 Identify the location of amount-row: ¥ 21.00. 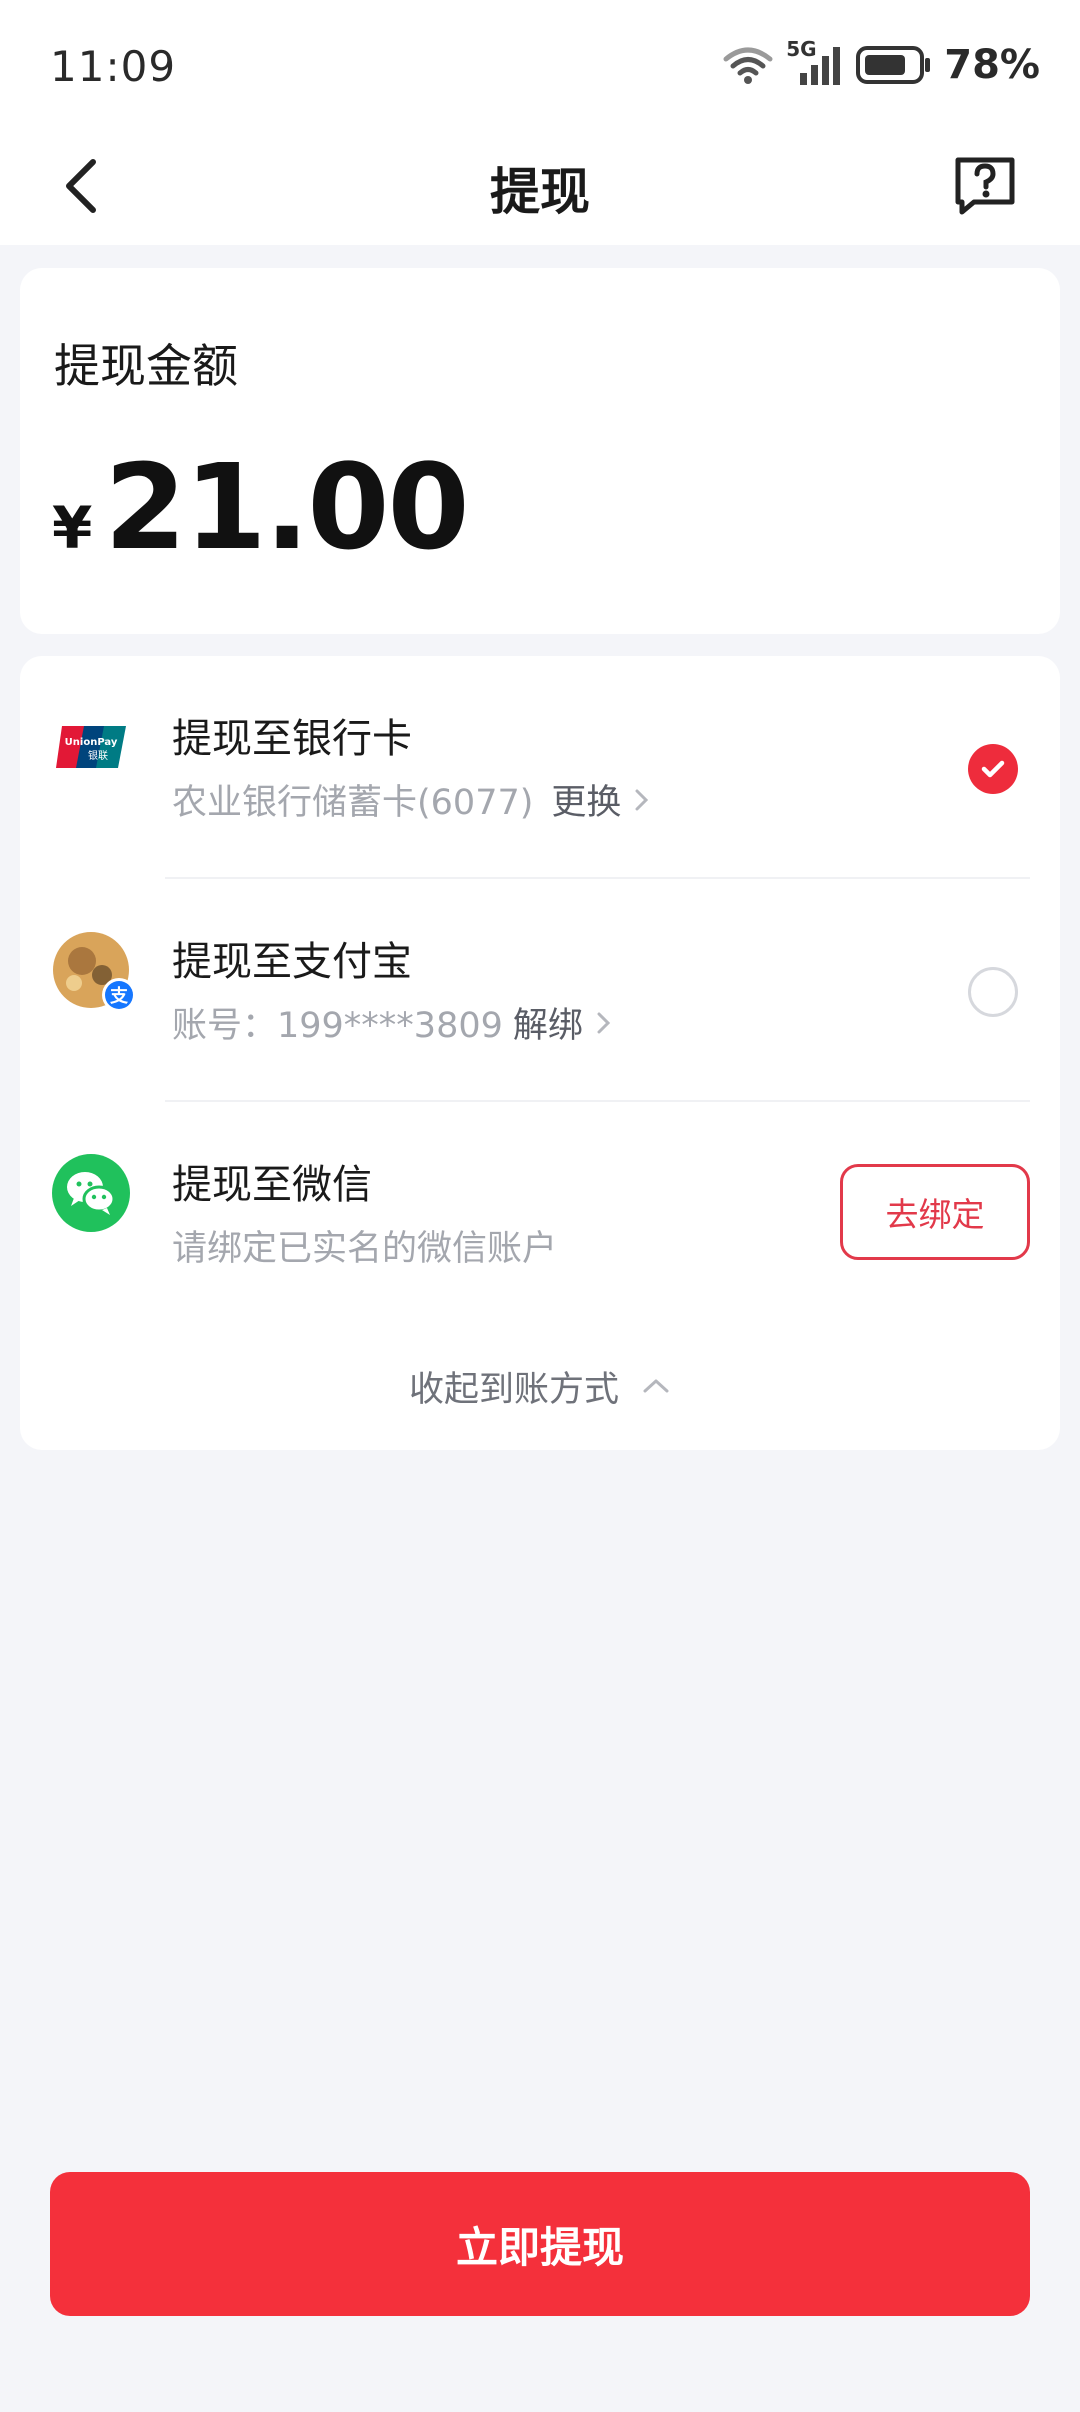
(261, 507).